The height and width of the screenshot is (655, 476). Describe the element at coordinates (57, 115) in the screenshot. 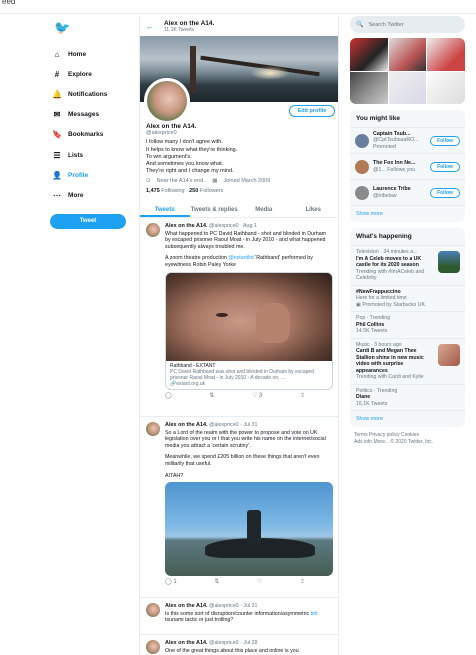

I see `mail-icon: ✉` at that location.